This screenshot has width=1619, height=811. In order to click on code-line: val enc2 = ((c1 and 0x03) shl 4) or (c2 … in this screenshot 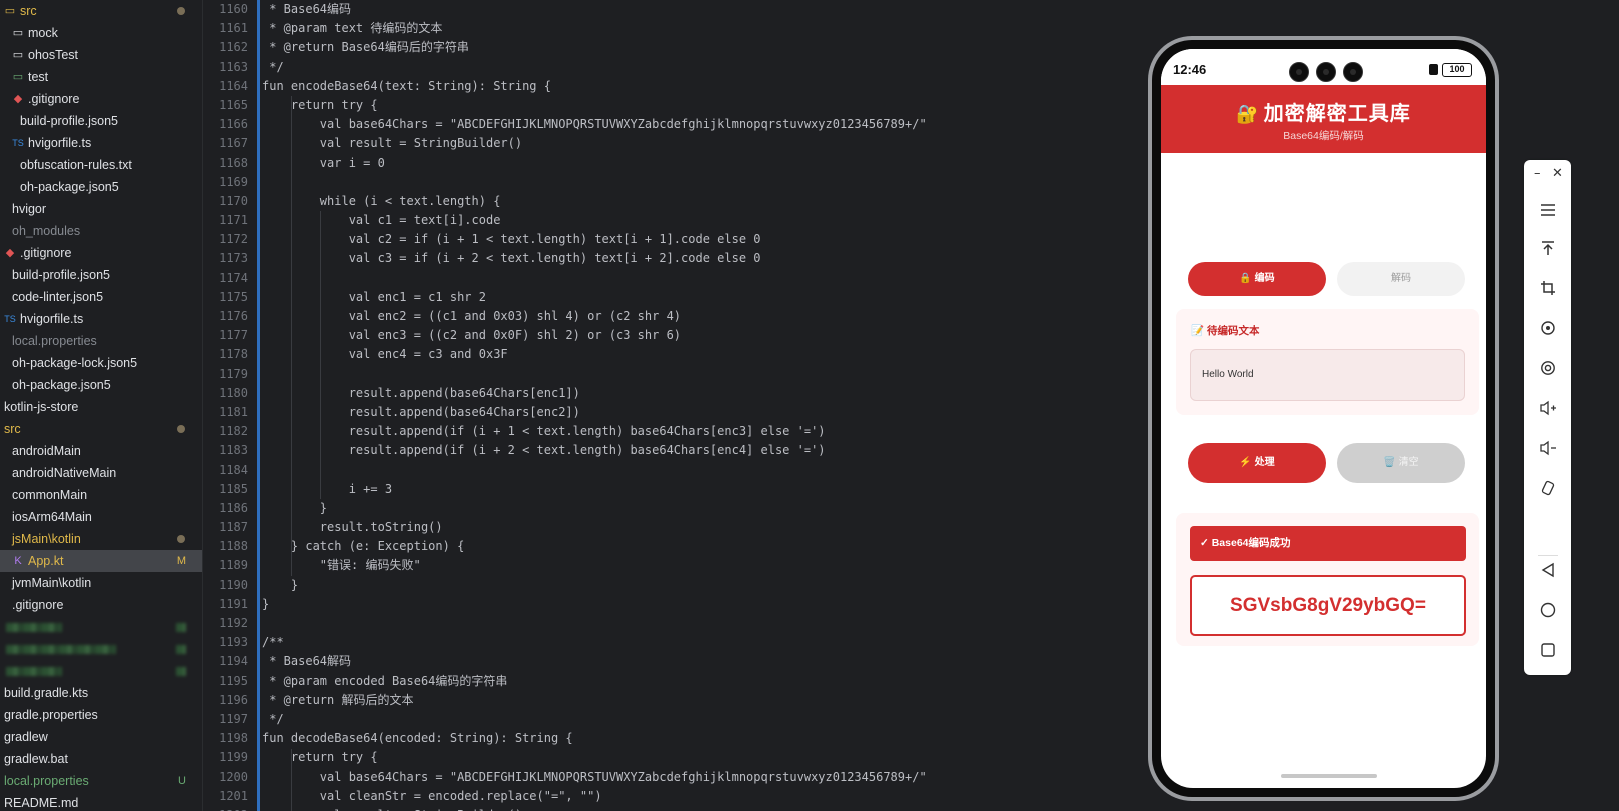, I will do `click(677, 316)`.